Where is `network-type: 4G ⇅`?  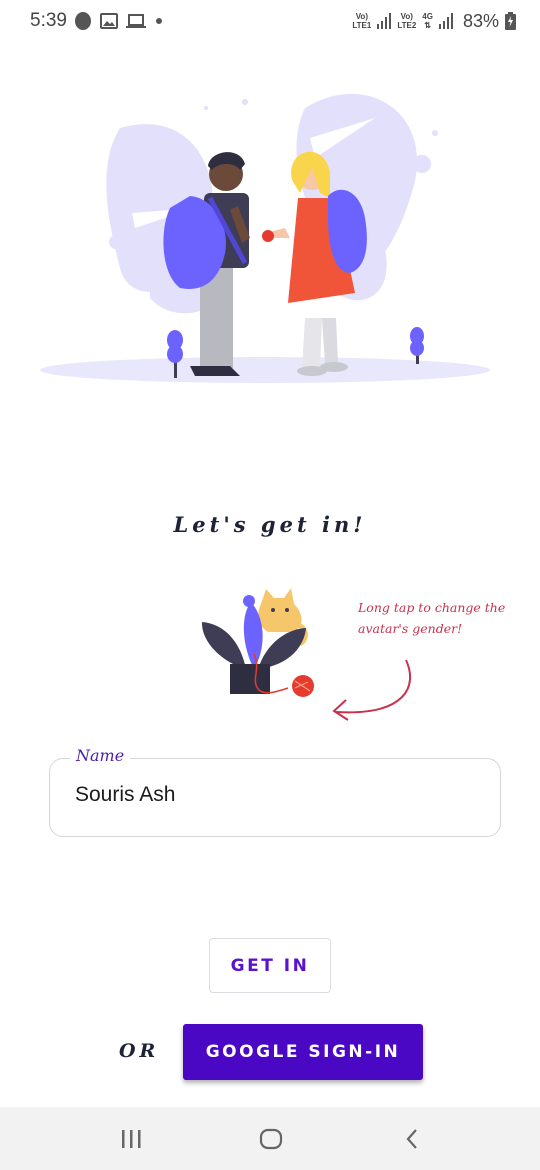 network-type: 4G ⇅ is located at coordinates (427, 21).